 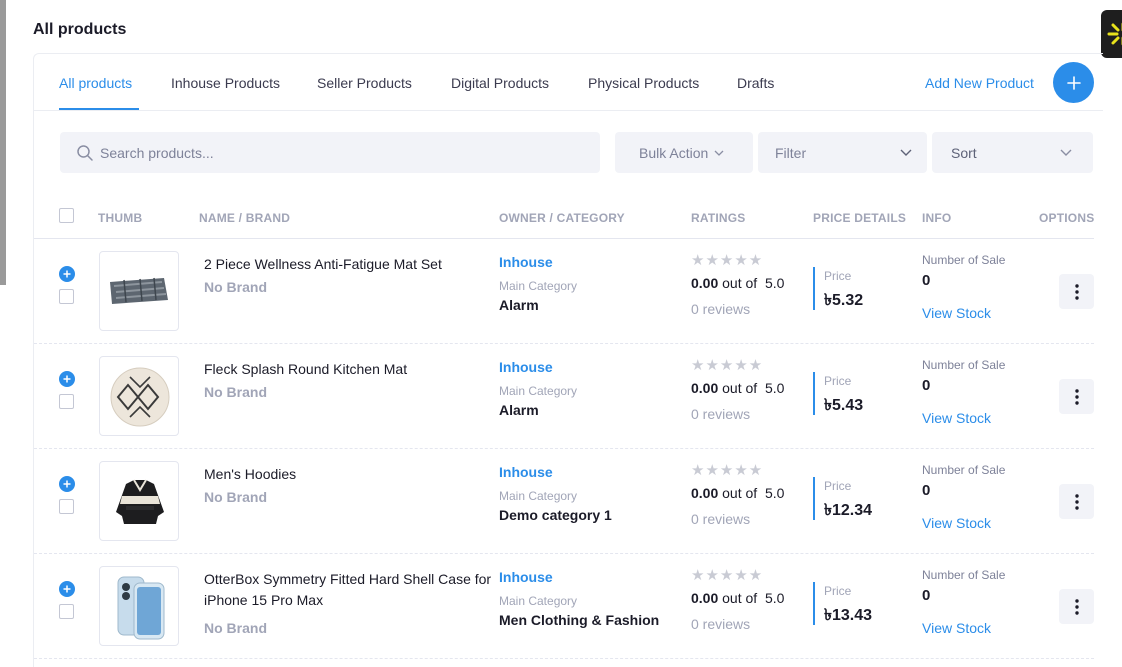 What do you see at coordinates (937, 218) in the screenshot?
I see `column-header-info: INFO` at bounding box center [937, 218].